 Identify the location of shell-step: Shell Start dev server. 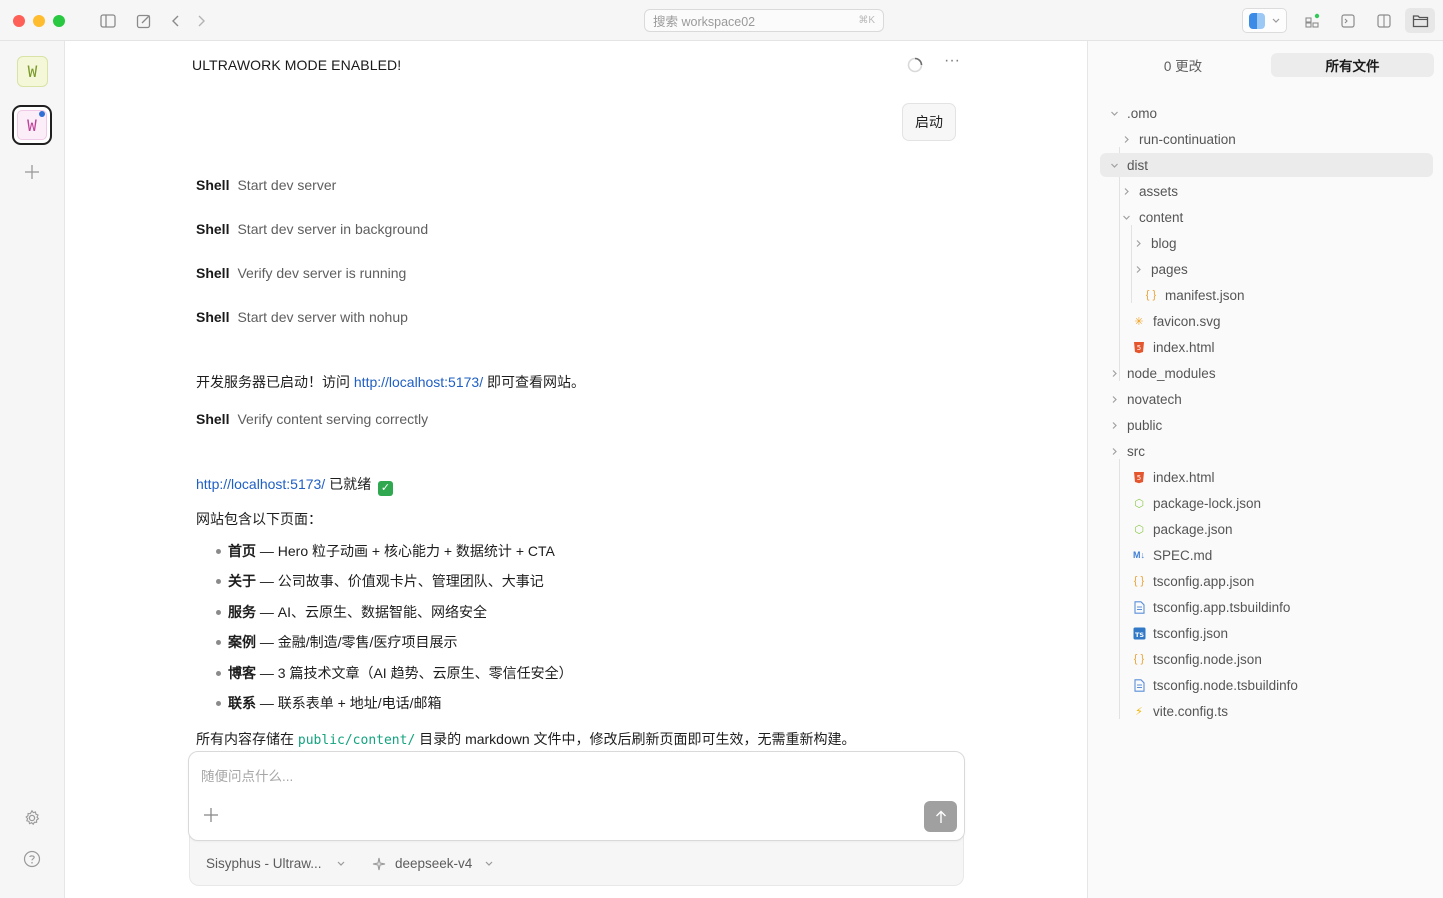
(266, 185).